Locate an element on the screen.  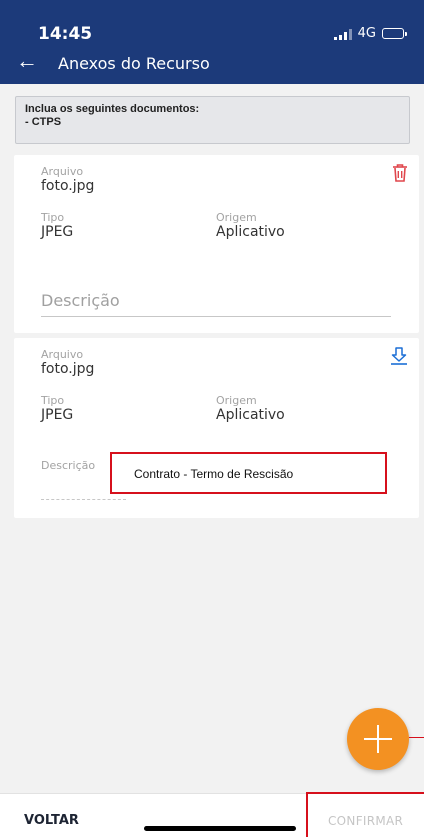
download-icon is located at coordinates (399, 358).